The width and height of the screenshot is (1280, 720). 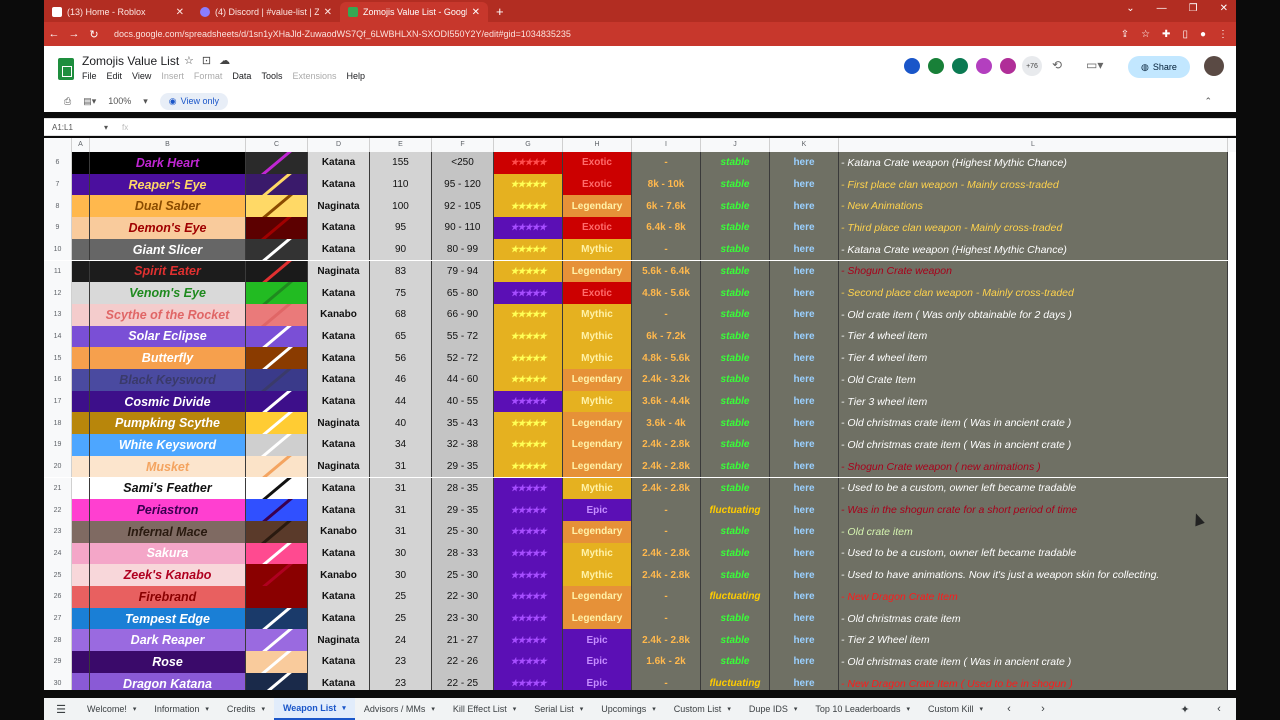 What do you see at coordinates (1214, 66) in the screenshot?
I see `account-avatar` at bounding box center [1214, 66].